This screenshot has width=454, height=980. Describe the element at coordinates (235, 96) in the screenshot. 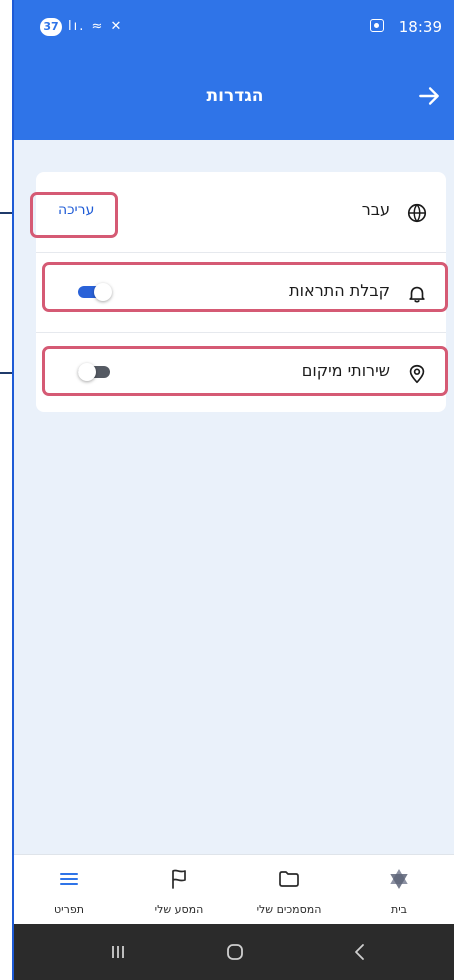

I see `page-title: הגדרות` at that location.